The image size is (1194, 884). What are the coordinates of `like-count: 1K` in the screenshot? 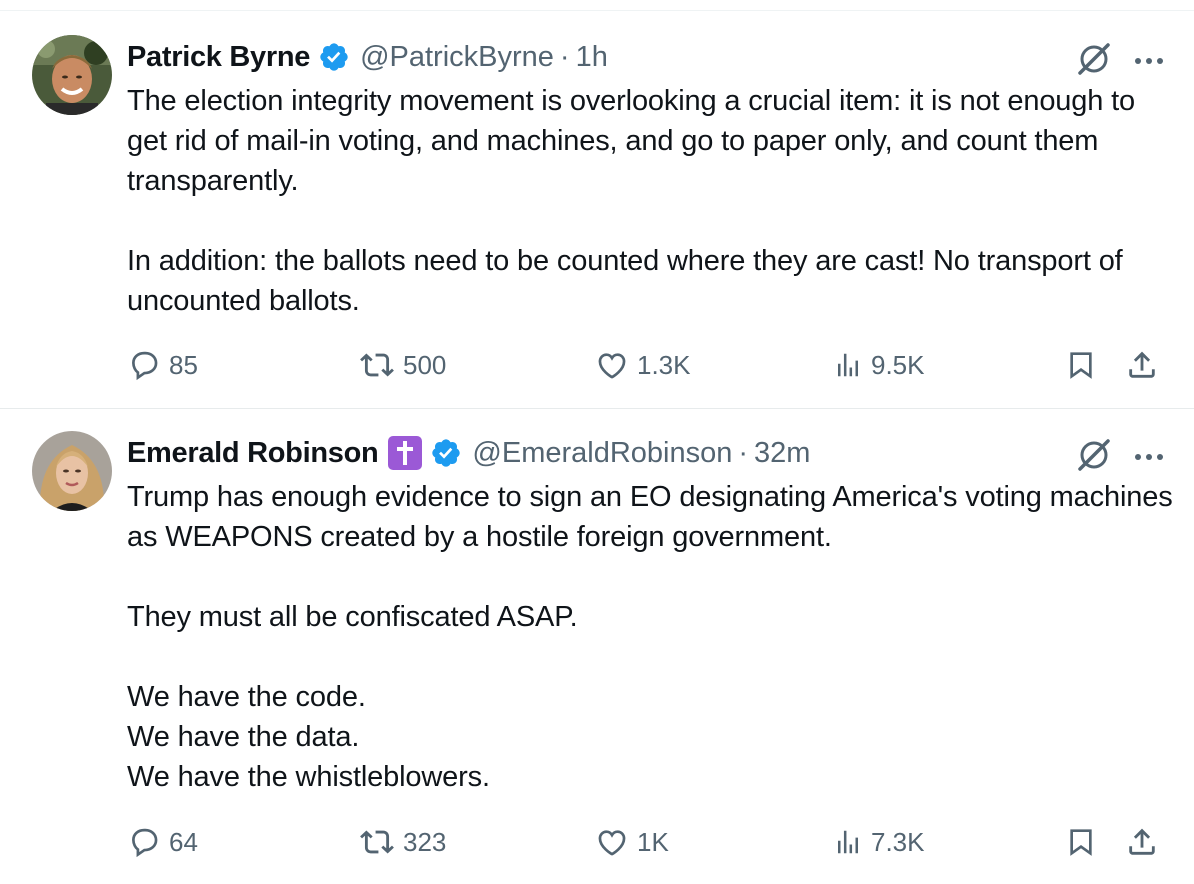 It's located at (653, 841).